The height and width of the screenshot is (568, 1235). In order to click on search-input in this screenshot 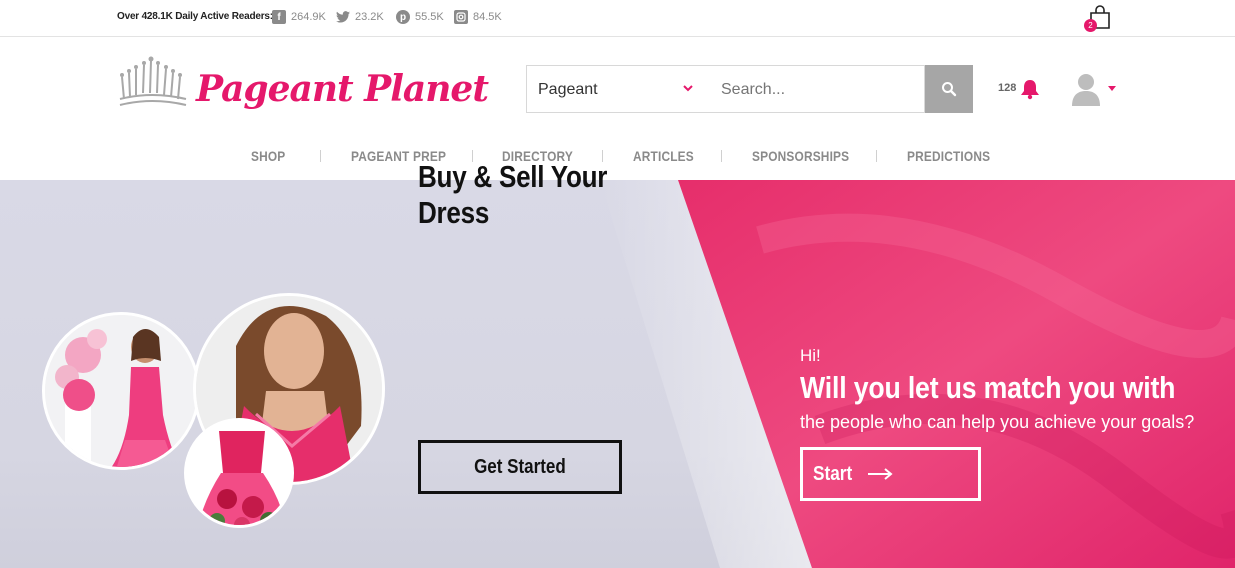, I will do `click(816, 90)`.